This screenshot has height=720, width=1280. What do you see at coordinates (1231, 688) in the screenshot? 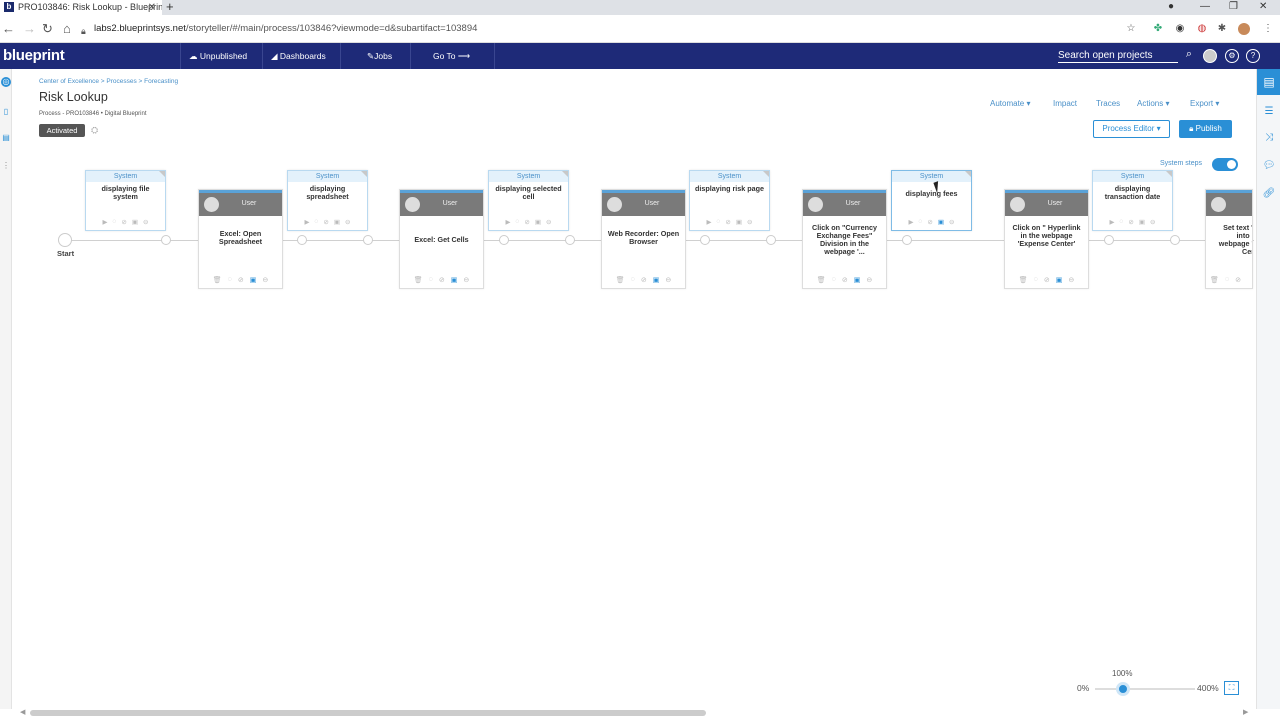
I see `fit-to-screen-icon: ⛶` at bounding box center [1231, 688].